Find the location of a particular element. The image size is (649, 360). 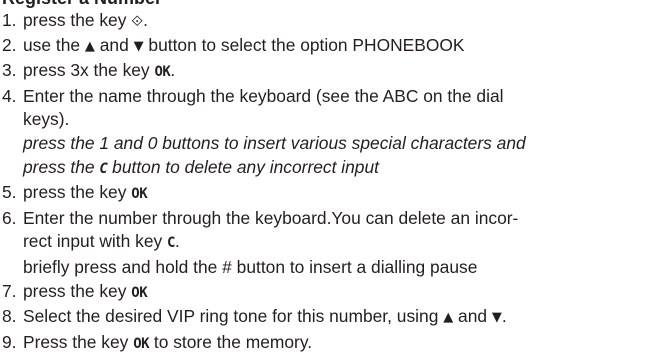

step-number: 8. is located at coordinates (9, 316).